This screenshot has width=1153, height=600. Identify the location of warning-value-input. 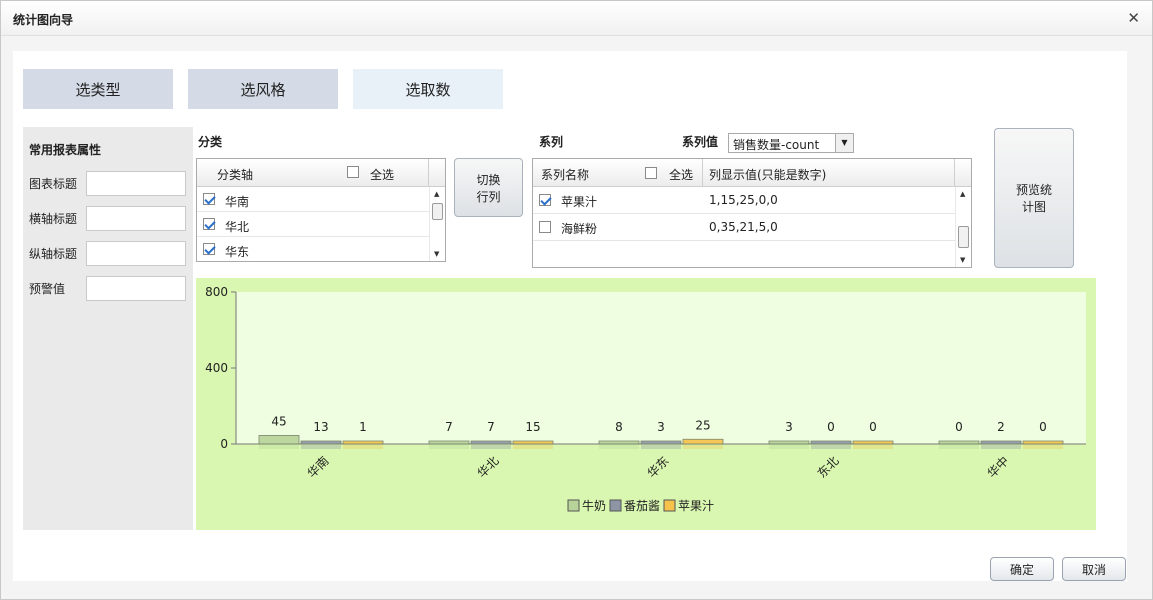
(136, 288).